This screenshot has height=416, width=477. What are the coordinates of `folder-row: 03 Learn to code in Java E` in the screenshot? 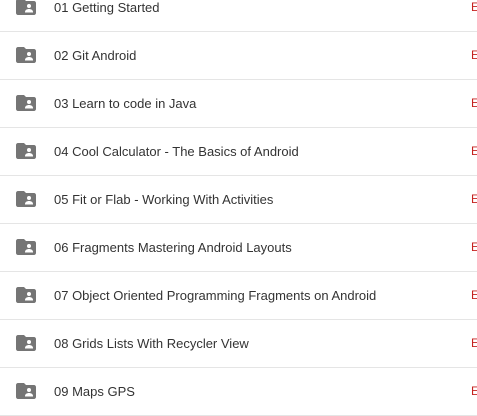 It's located at (238, 104).